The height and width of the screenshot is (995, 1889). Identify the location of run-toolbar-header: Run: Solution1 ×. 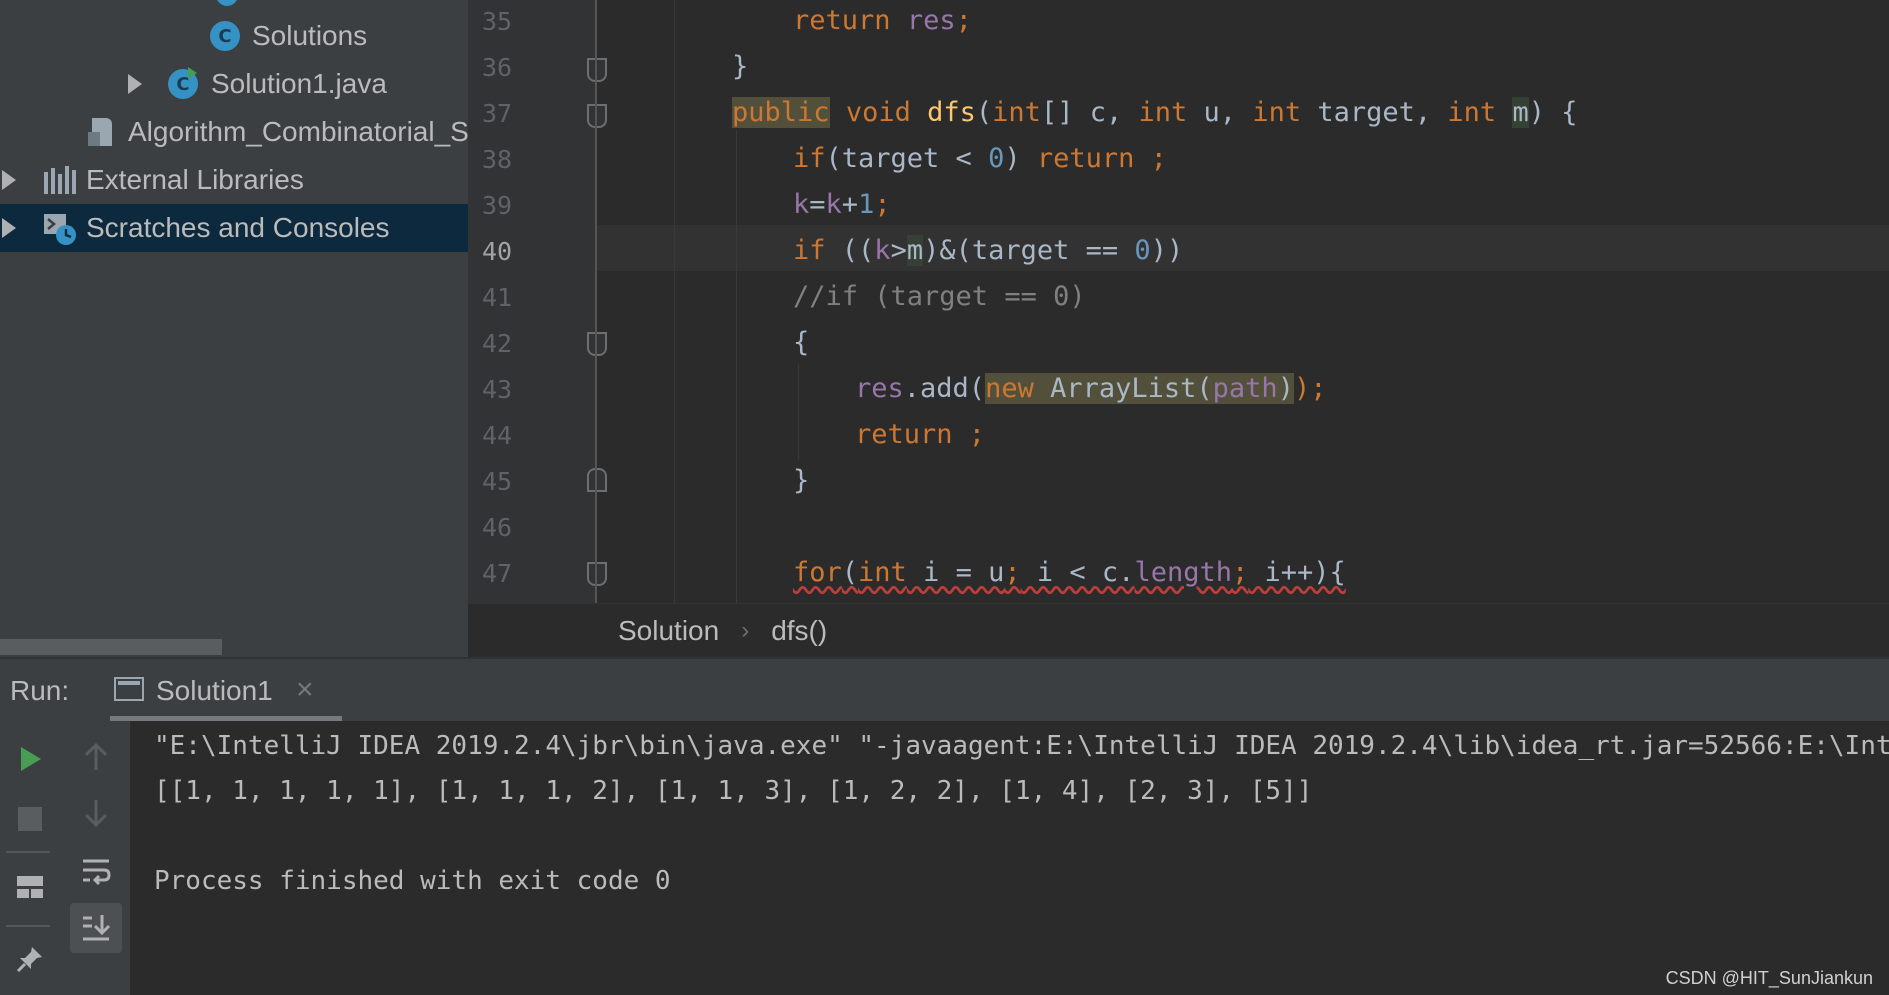
(944, 690).